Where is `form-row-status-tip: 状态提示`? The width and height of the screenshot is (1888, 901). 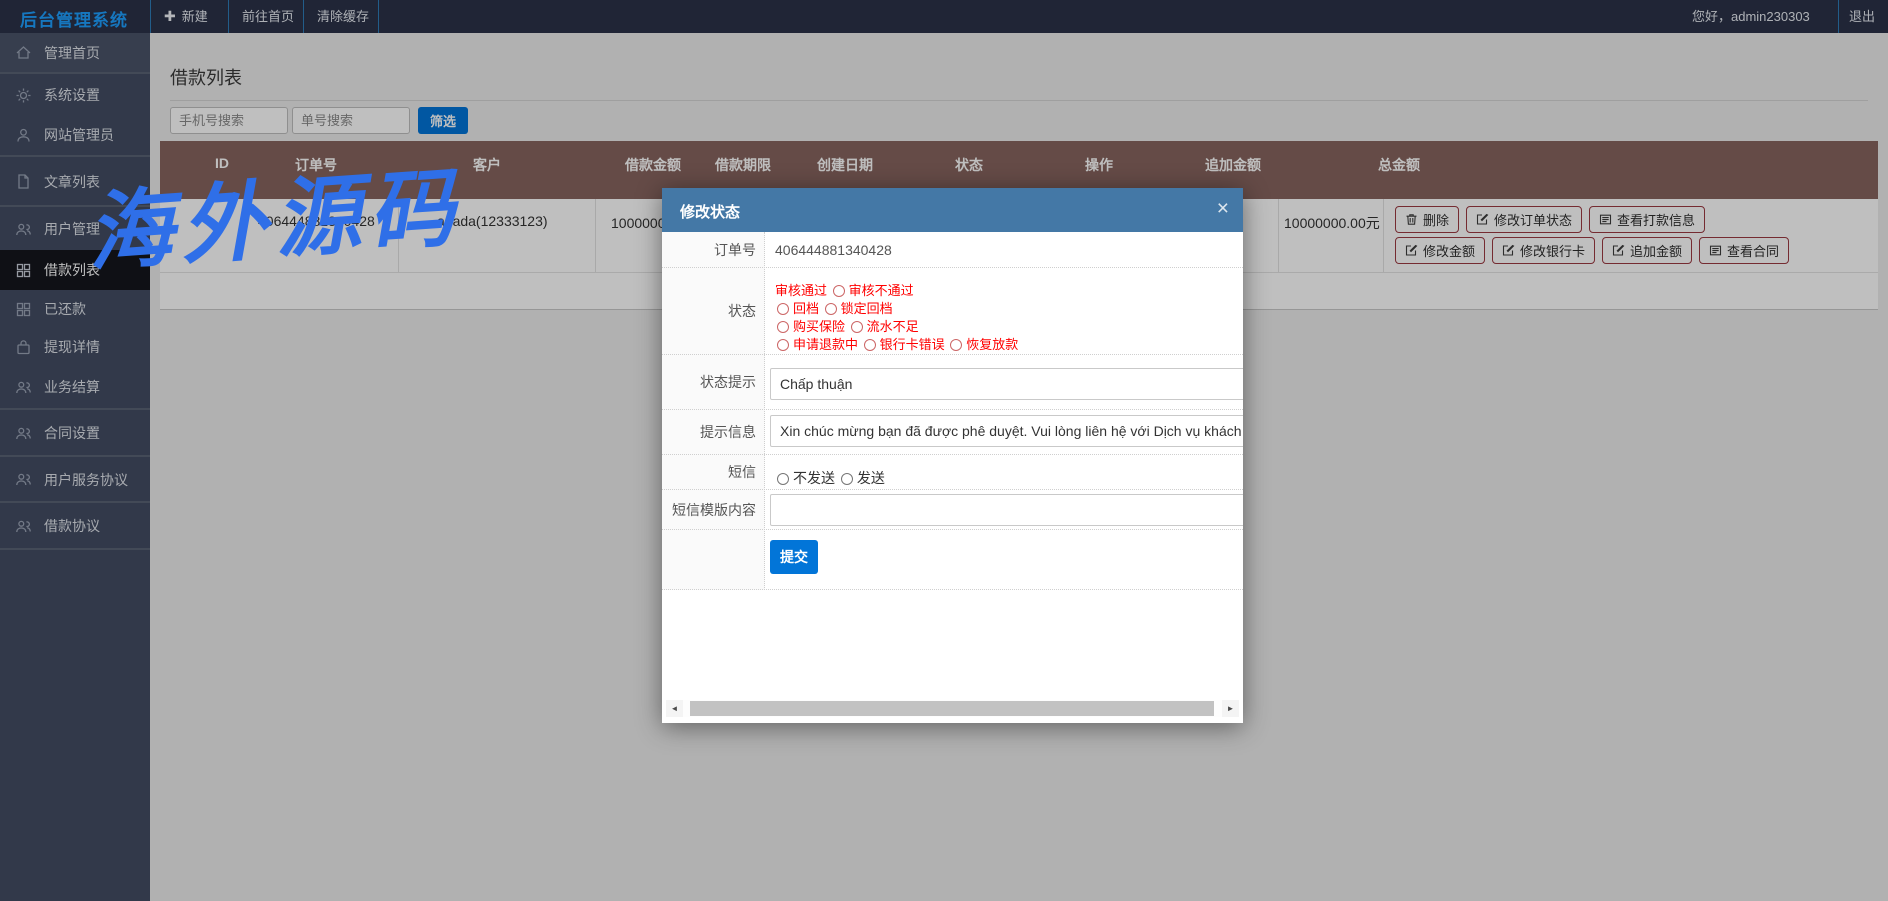
form-row-status-tip: 状态提示 is located at coordinates (952, 382).